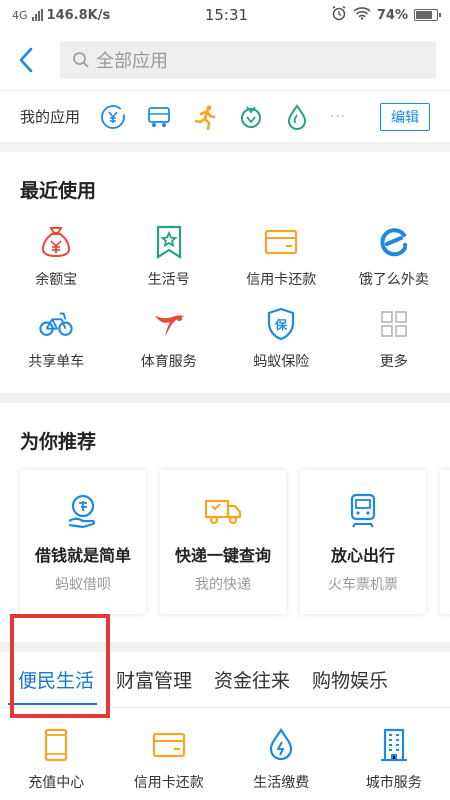 Image resolution: width=450 pixels, height=800 pixels. I want to click on search-input: 全部应用, so click(248, 60).